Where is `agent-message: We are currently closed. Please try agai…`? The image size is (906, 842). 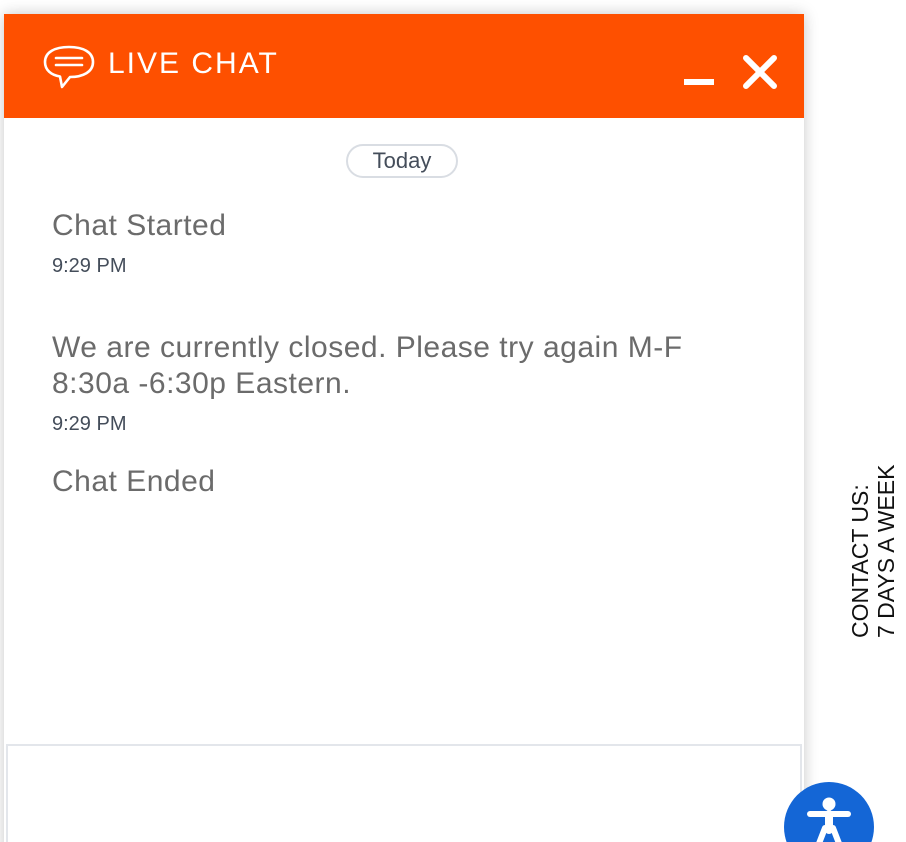
agent-message: We are currently closed. Please try agai… is located at coordinates (367, 365).